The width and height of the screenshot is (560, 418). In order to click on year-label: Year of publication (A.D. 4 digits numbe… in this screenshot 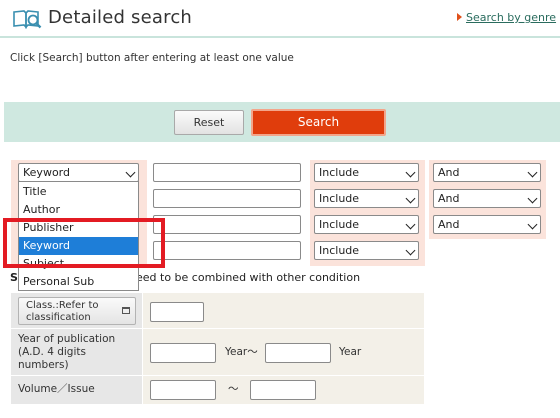, I will do `click(67, 352)`.